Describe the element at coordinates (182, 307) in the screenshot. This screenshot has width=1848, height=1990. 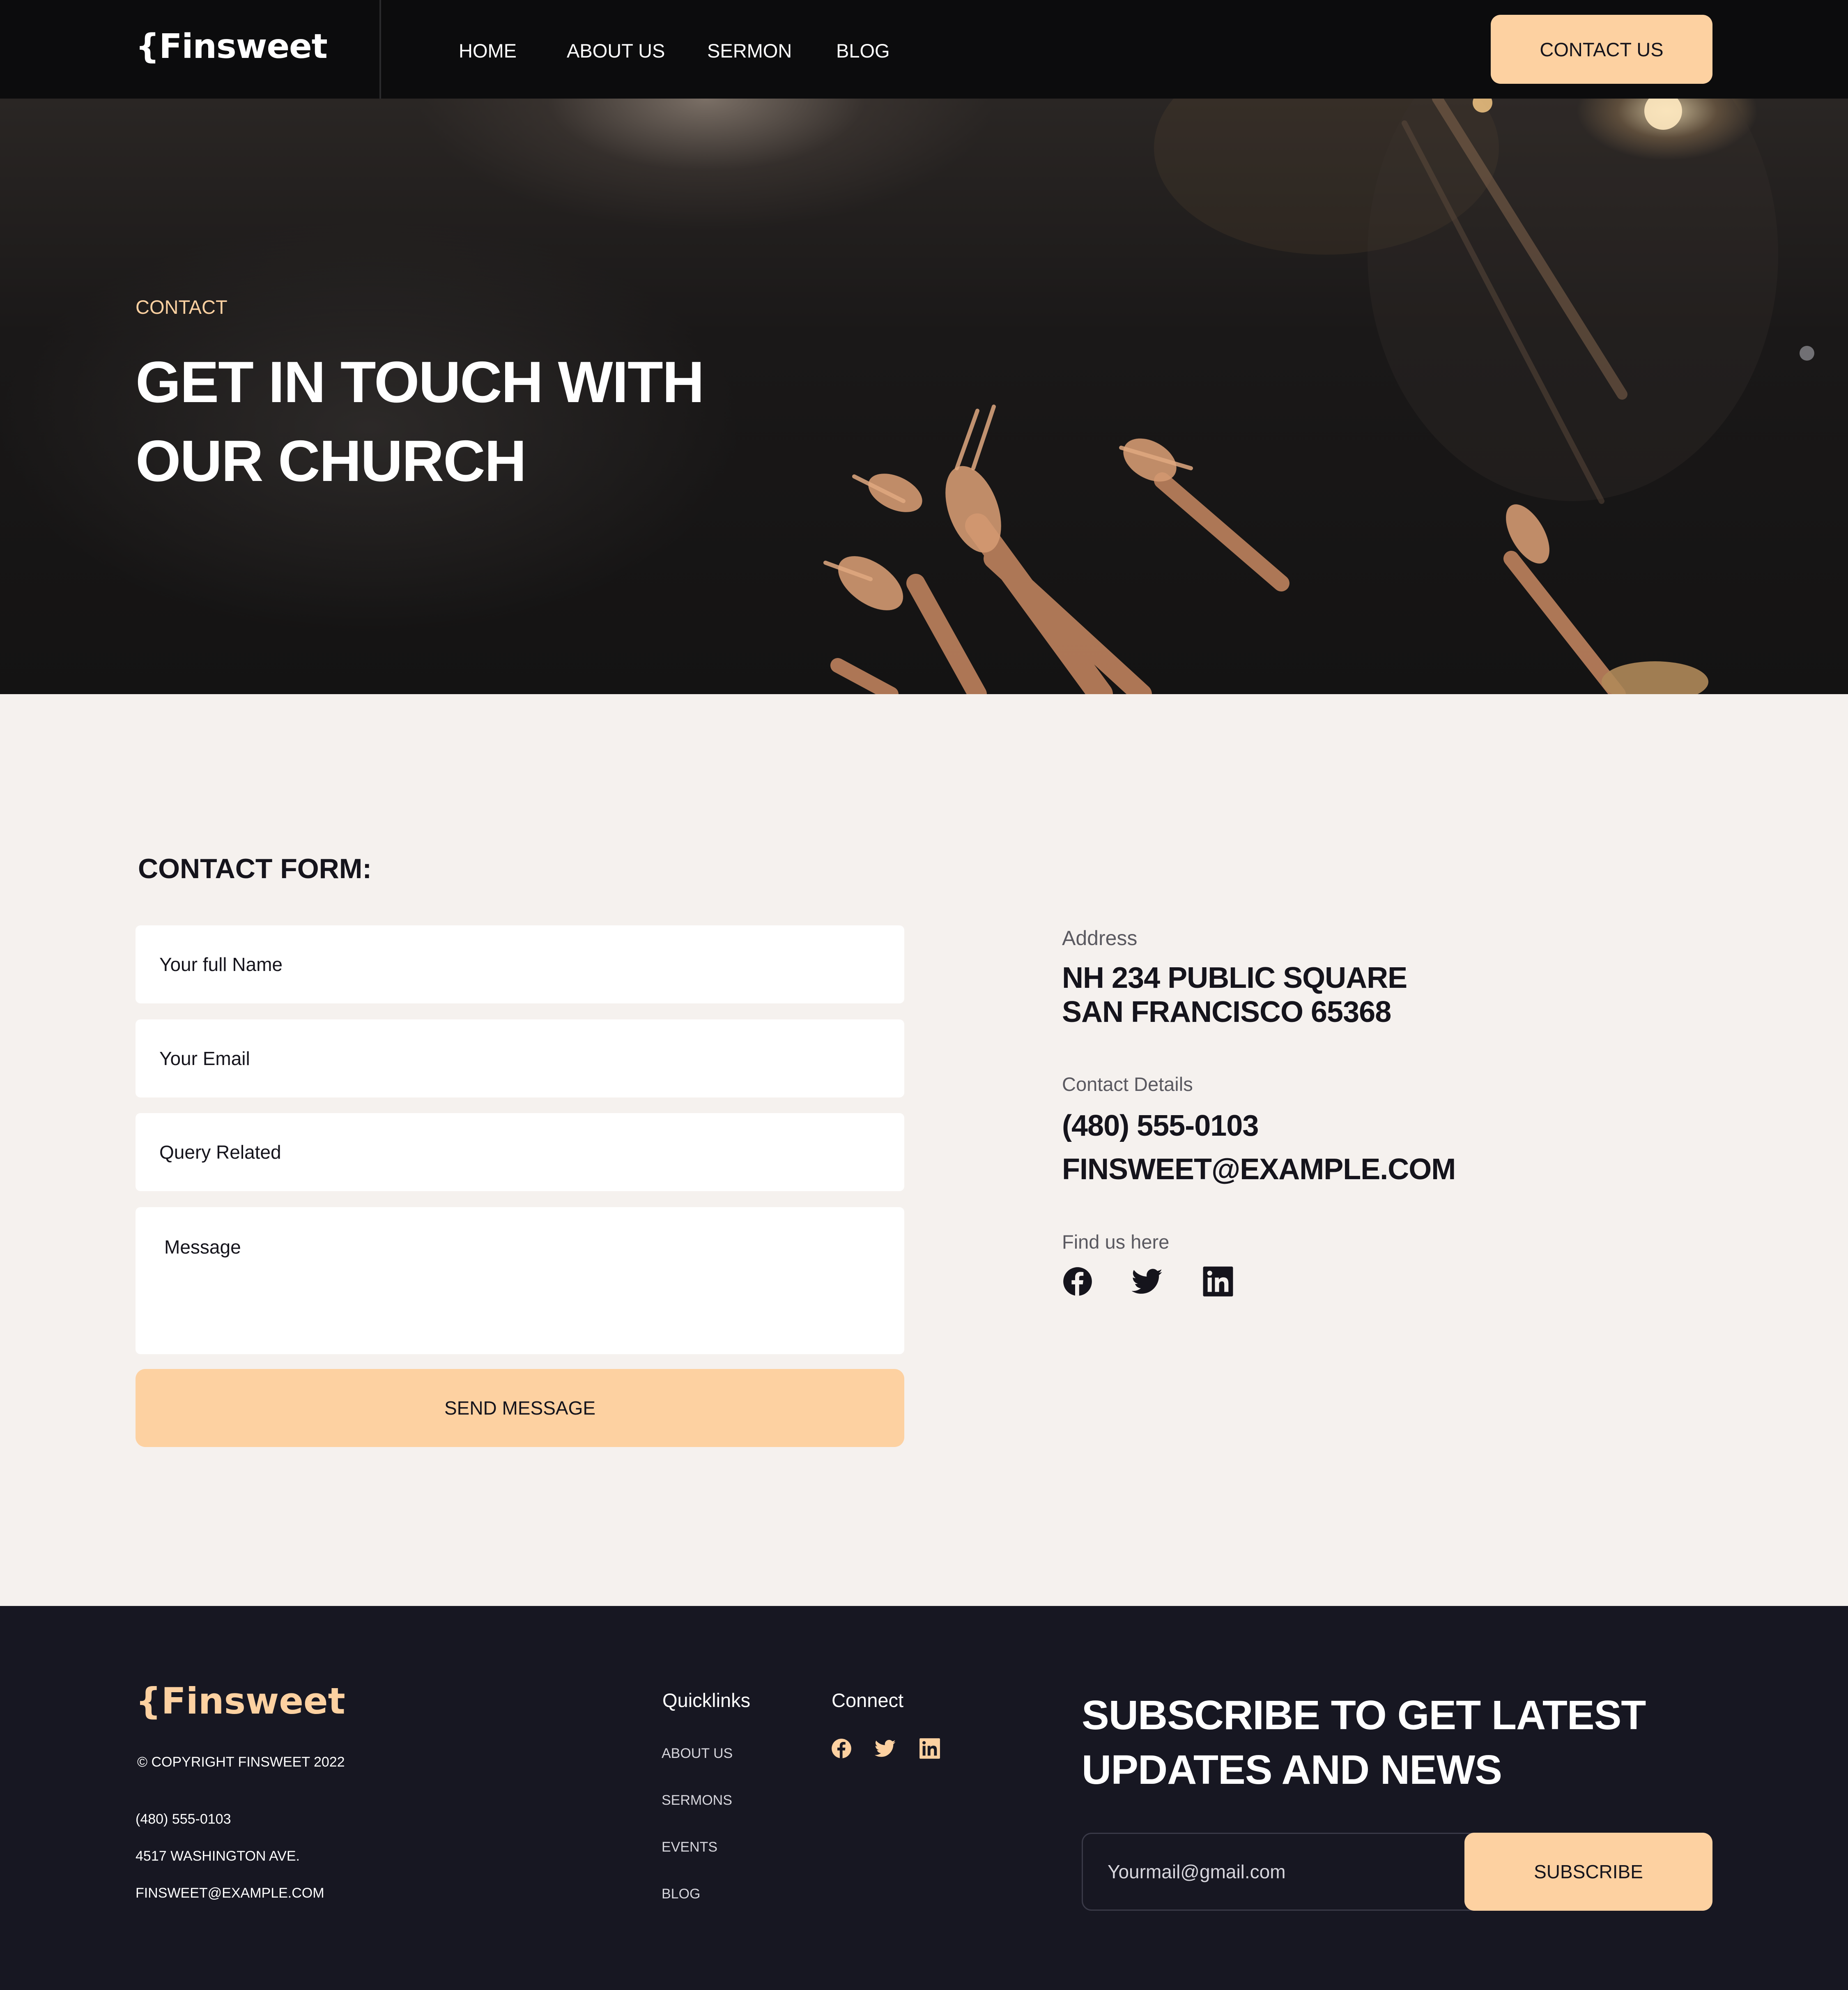
I see `hero-eyebrow: CONTACT` at that location.